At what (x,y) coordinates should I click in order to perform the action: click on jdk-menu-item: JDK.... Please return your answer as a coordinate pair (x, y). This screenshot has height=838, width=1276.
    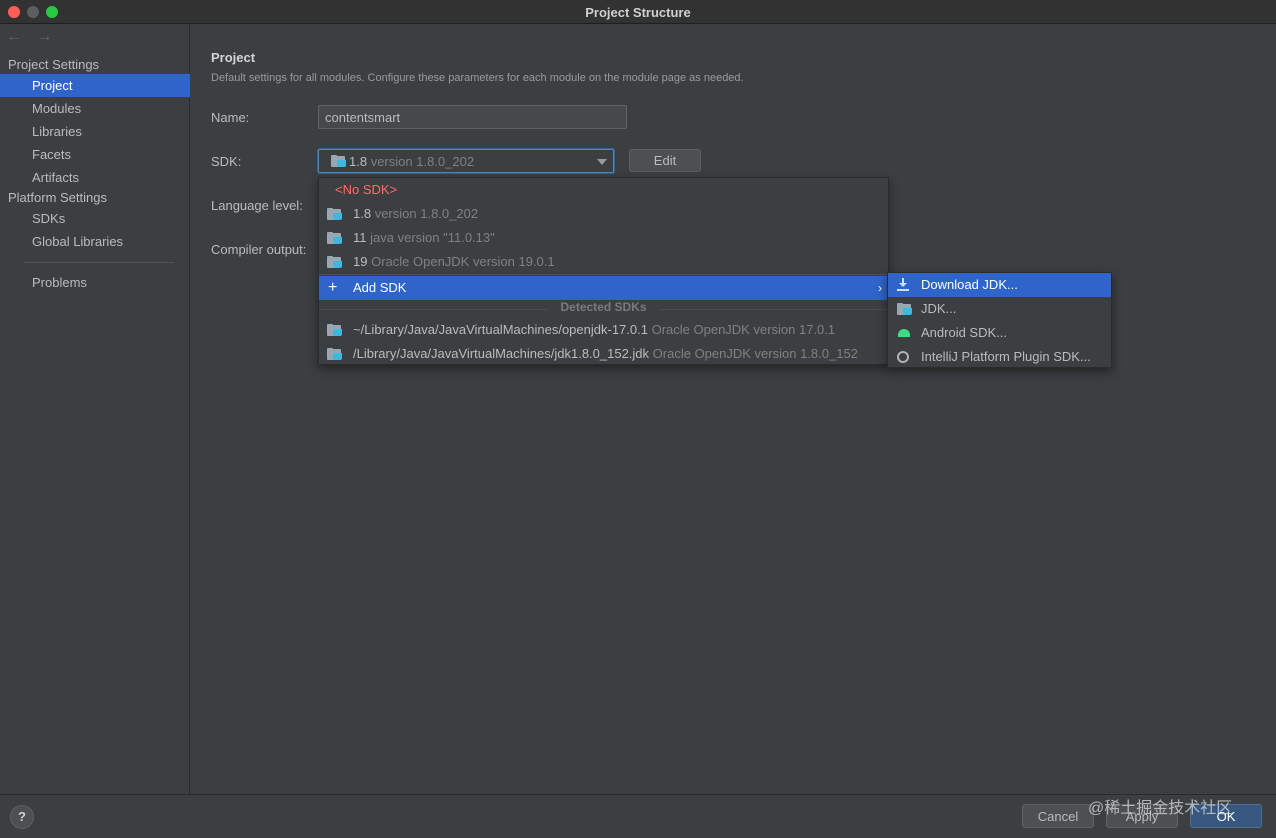
    Looking at the image, I should click on (999, 309).